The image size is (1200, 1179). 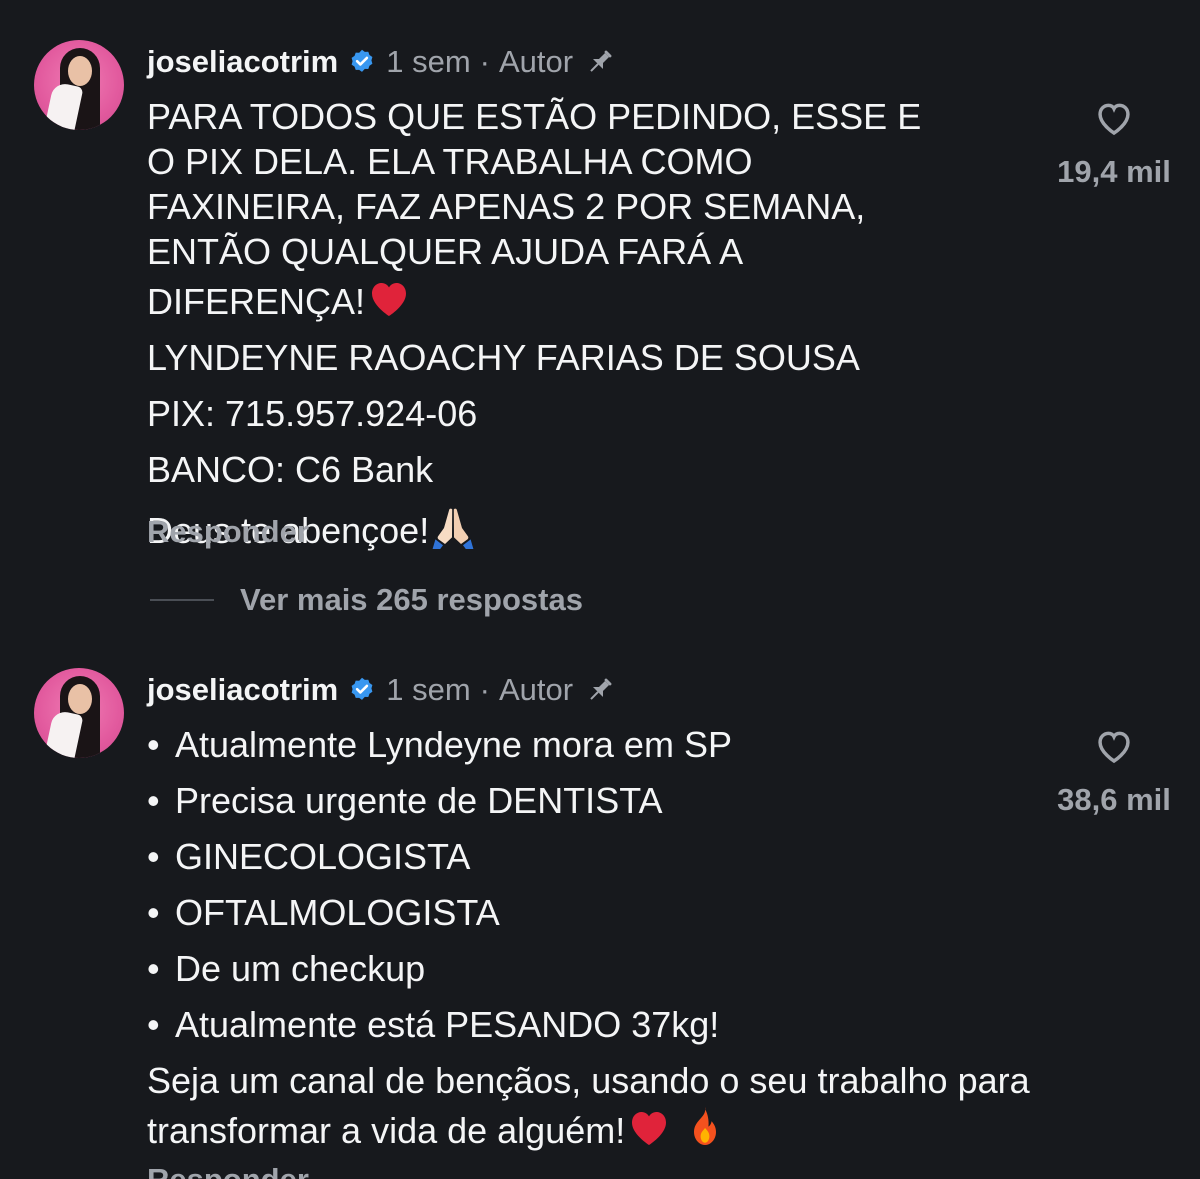 What do you see at coordinates (705, 1126) in the screenshot?
I see `fire-emoji` at bounding box center [705, 1126].